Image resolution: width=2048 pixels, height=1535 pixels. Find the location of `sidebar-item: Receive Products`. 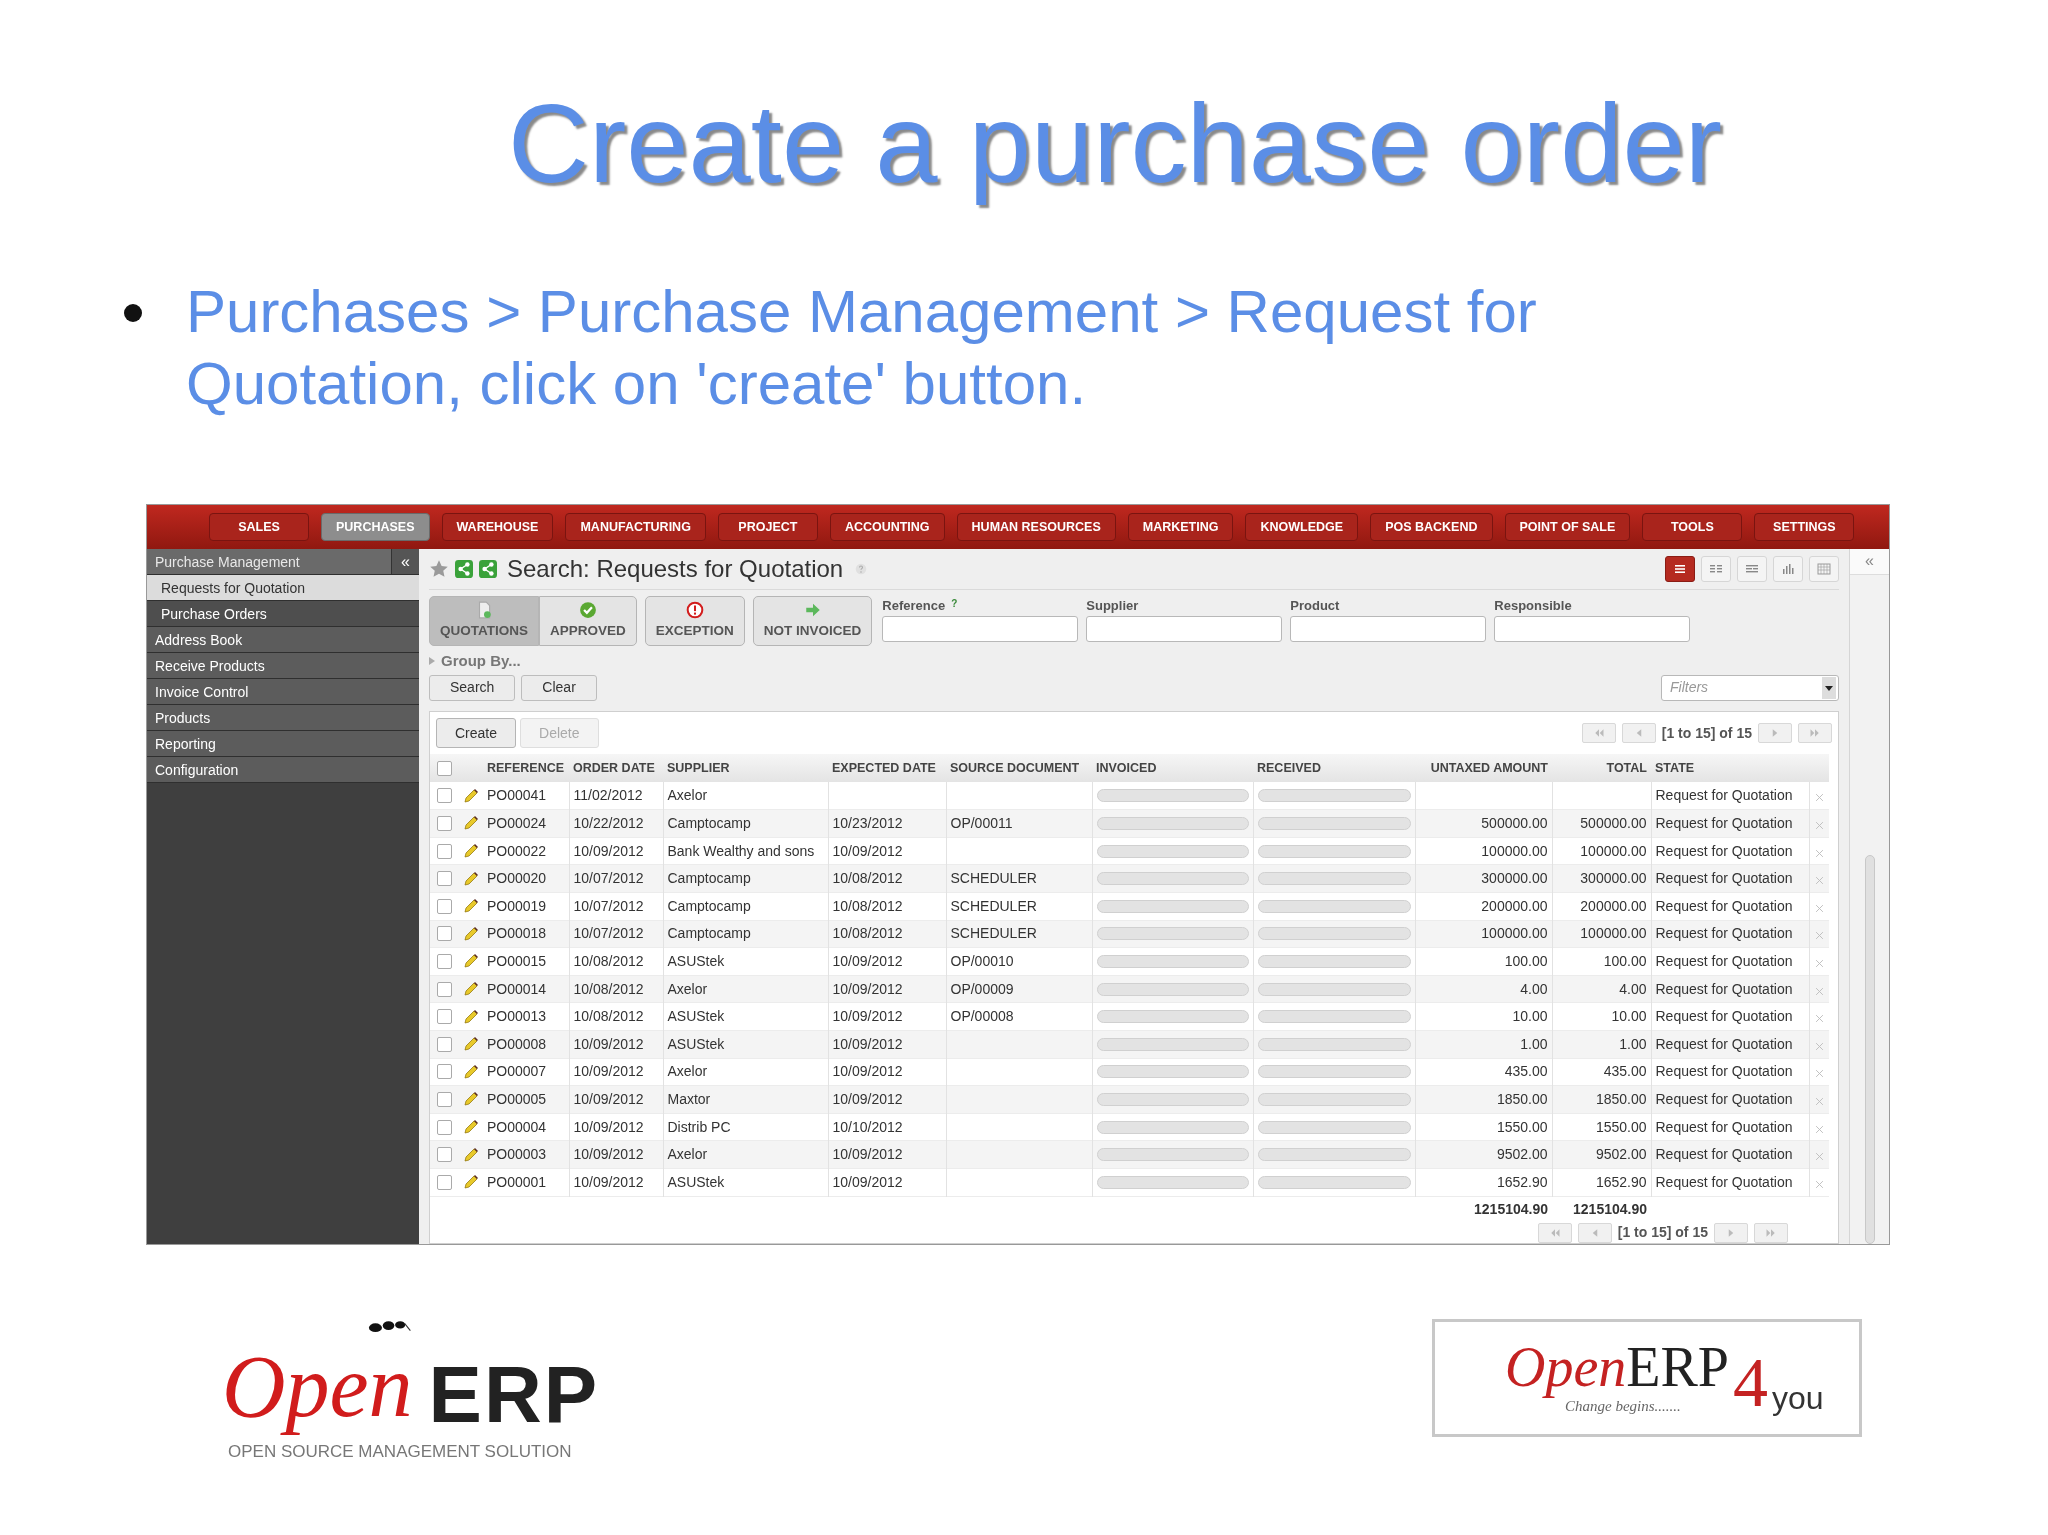

sidebar-item: Receive Products is located at coordinates (283, 666).